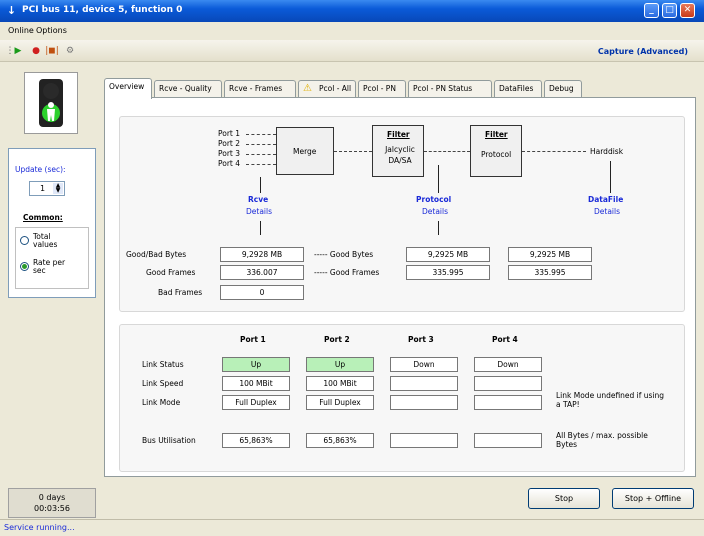 The image size is (704, 536). What do you see at coordinates (564, 498) in the screenshot?
I see `stop-button: Stop` at bounding box center [564, 498].